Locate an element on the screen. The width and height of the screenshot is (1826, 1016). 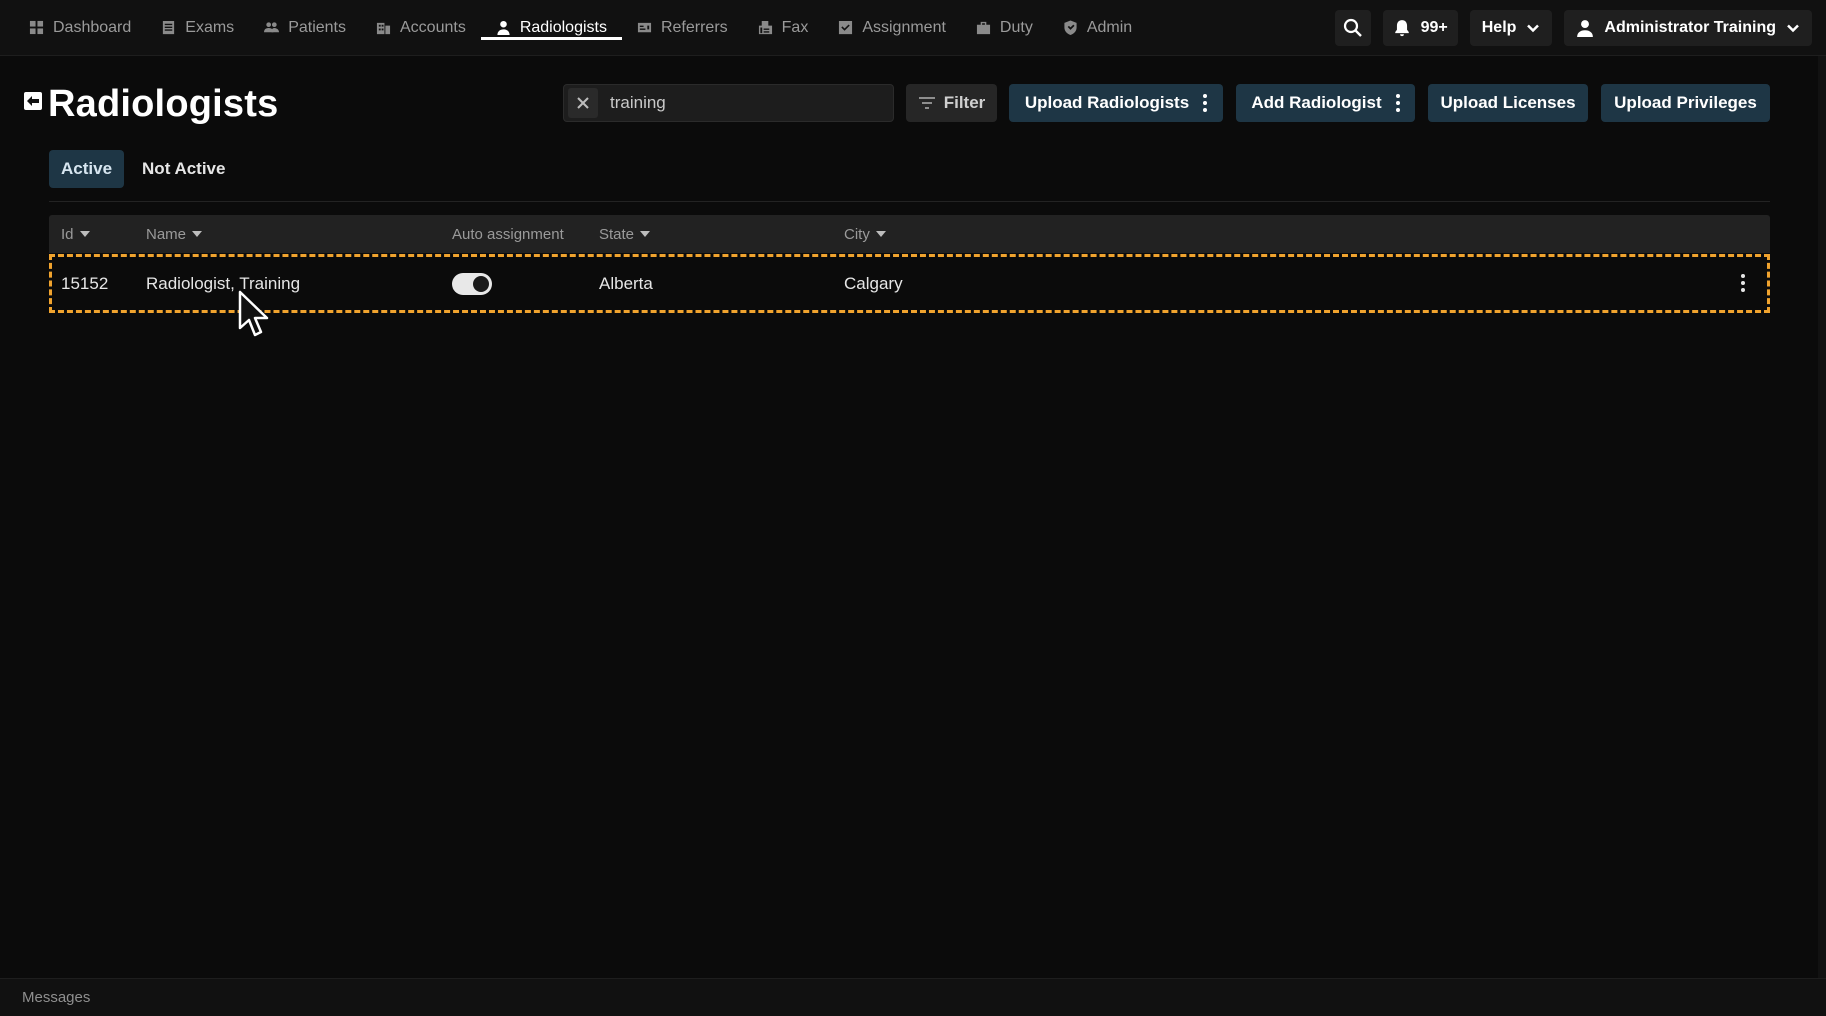
nav-item-admin: Admin is located at coordinates (1097, 28).